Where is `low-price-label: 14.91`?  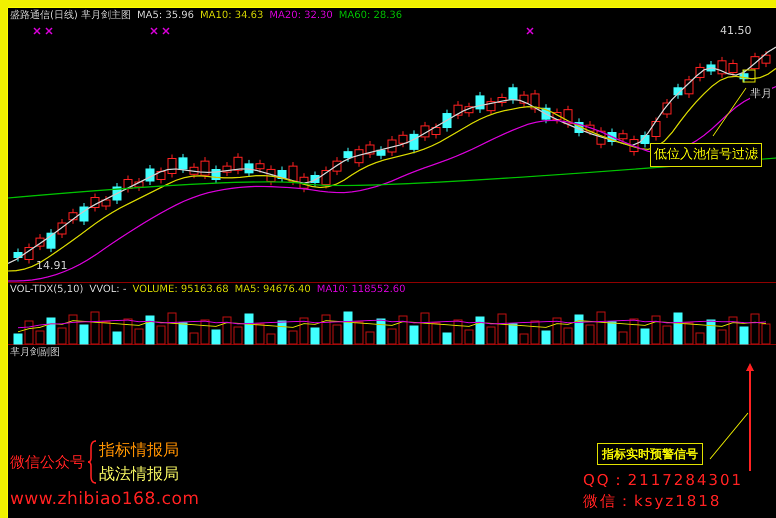
low-price-label: 14.91 is located at coordinates (52, 266).